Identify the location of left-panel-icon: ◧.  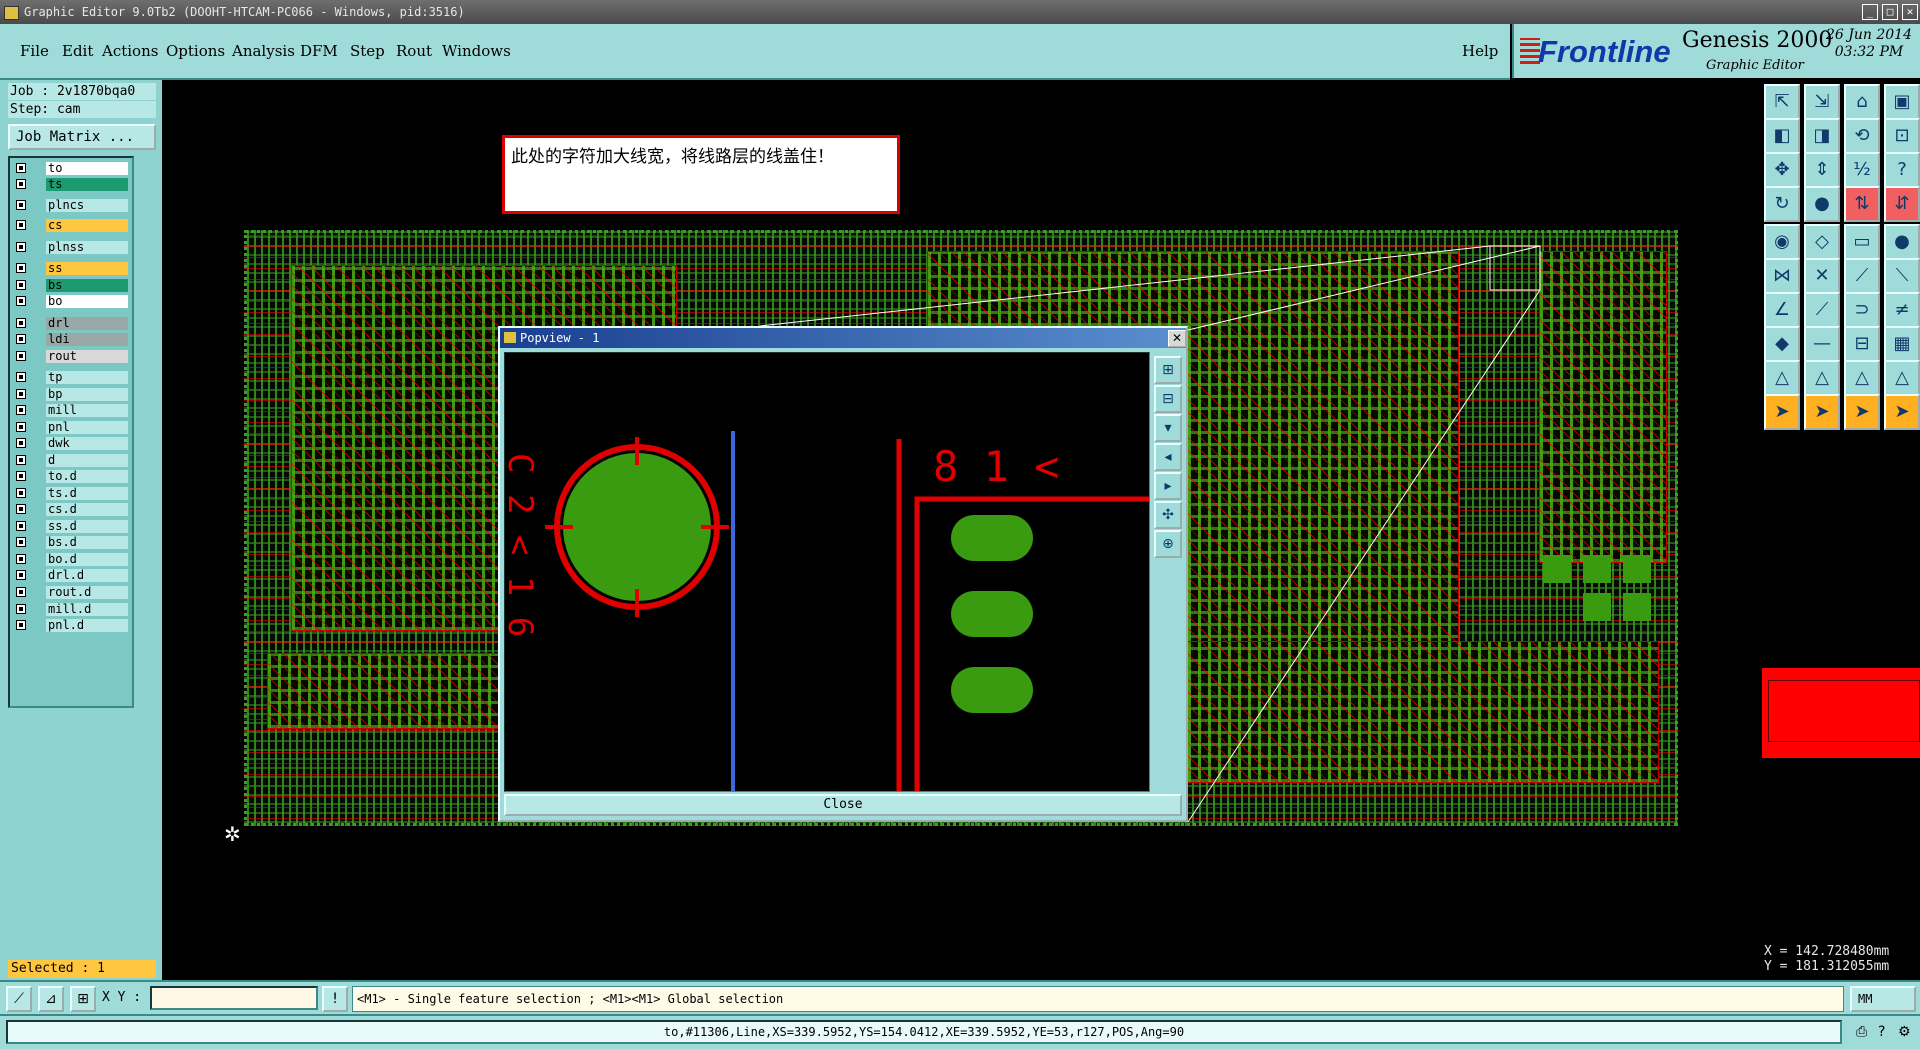
(1782, 136).